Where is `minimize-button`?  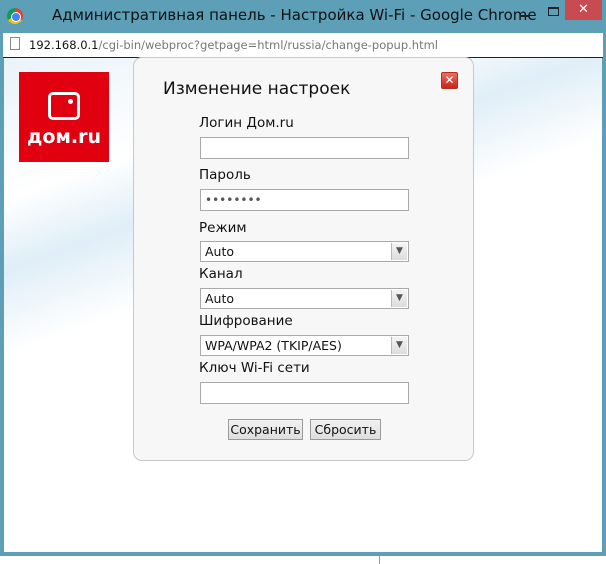
minimize-button is located at coordinates (524, 16).